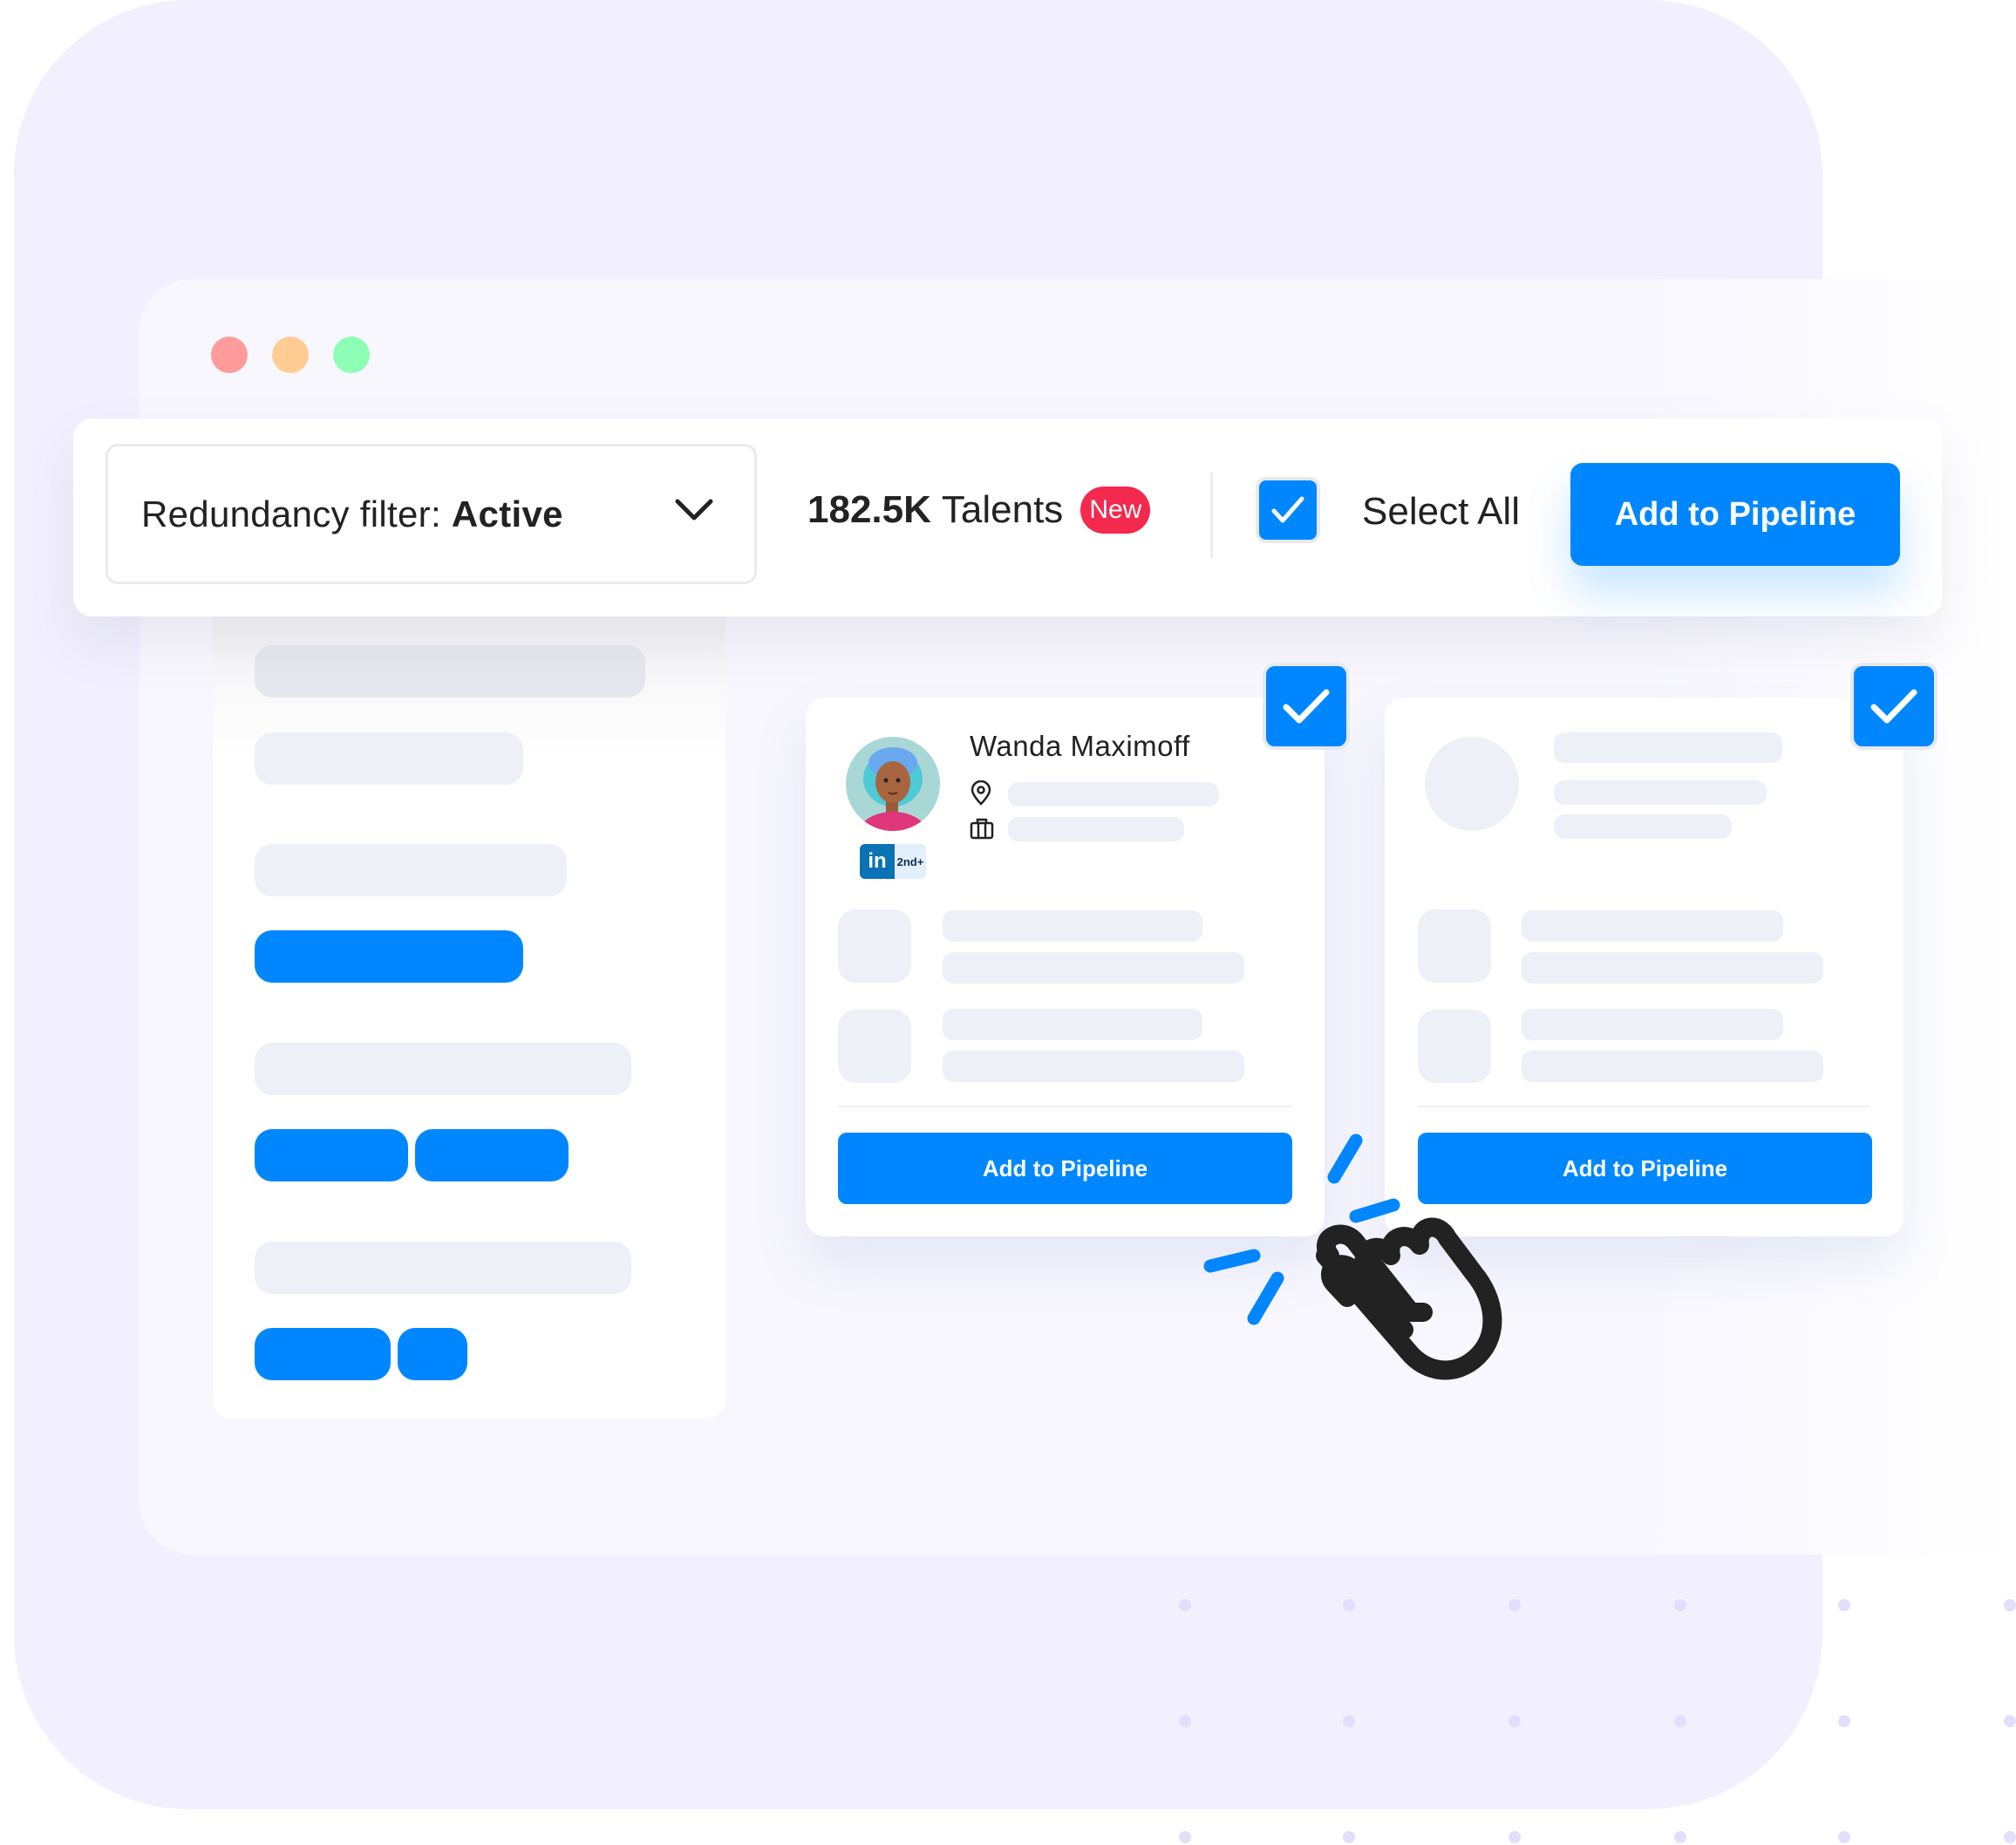  I want to click on redundancy-filter-label: Redundancy filter: Active, so click(352, 513).